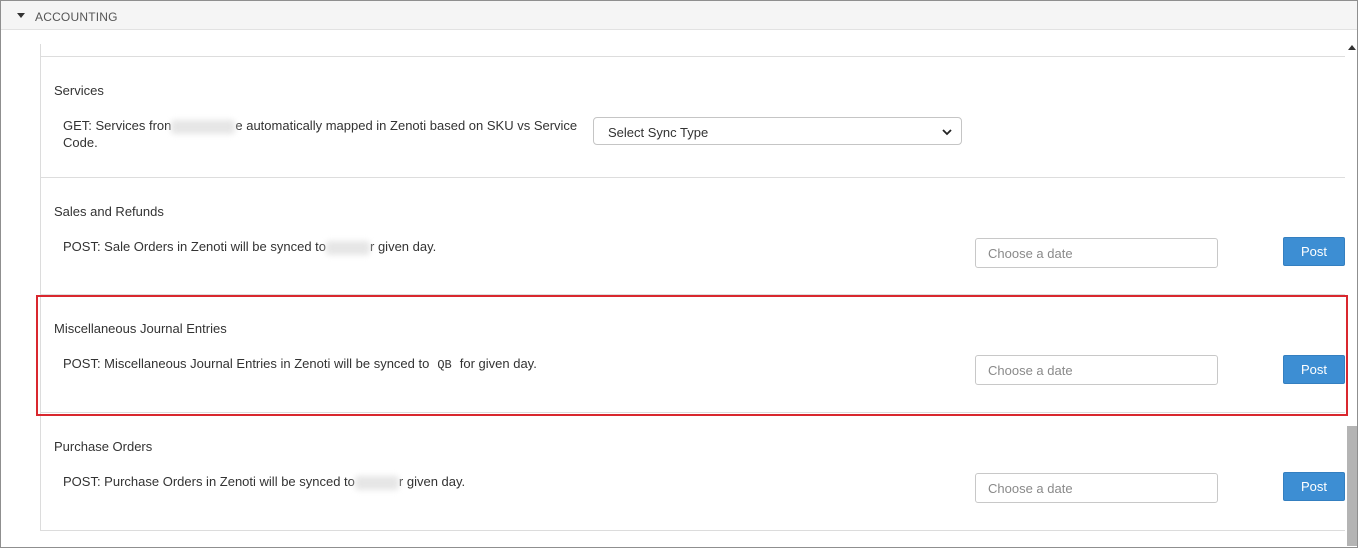 Image resolution: width=1358 pixels, height=548 pixels. Describe the element at coordinates (432, 481) in the screenshot. I see `purchase-desc-part: r given day.` at that location.